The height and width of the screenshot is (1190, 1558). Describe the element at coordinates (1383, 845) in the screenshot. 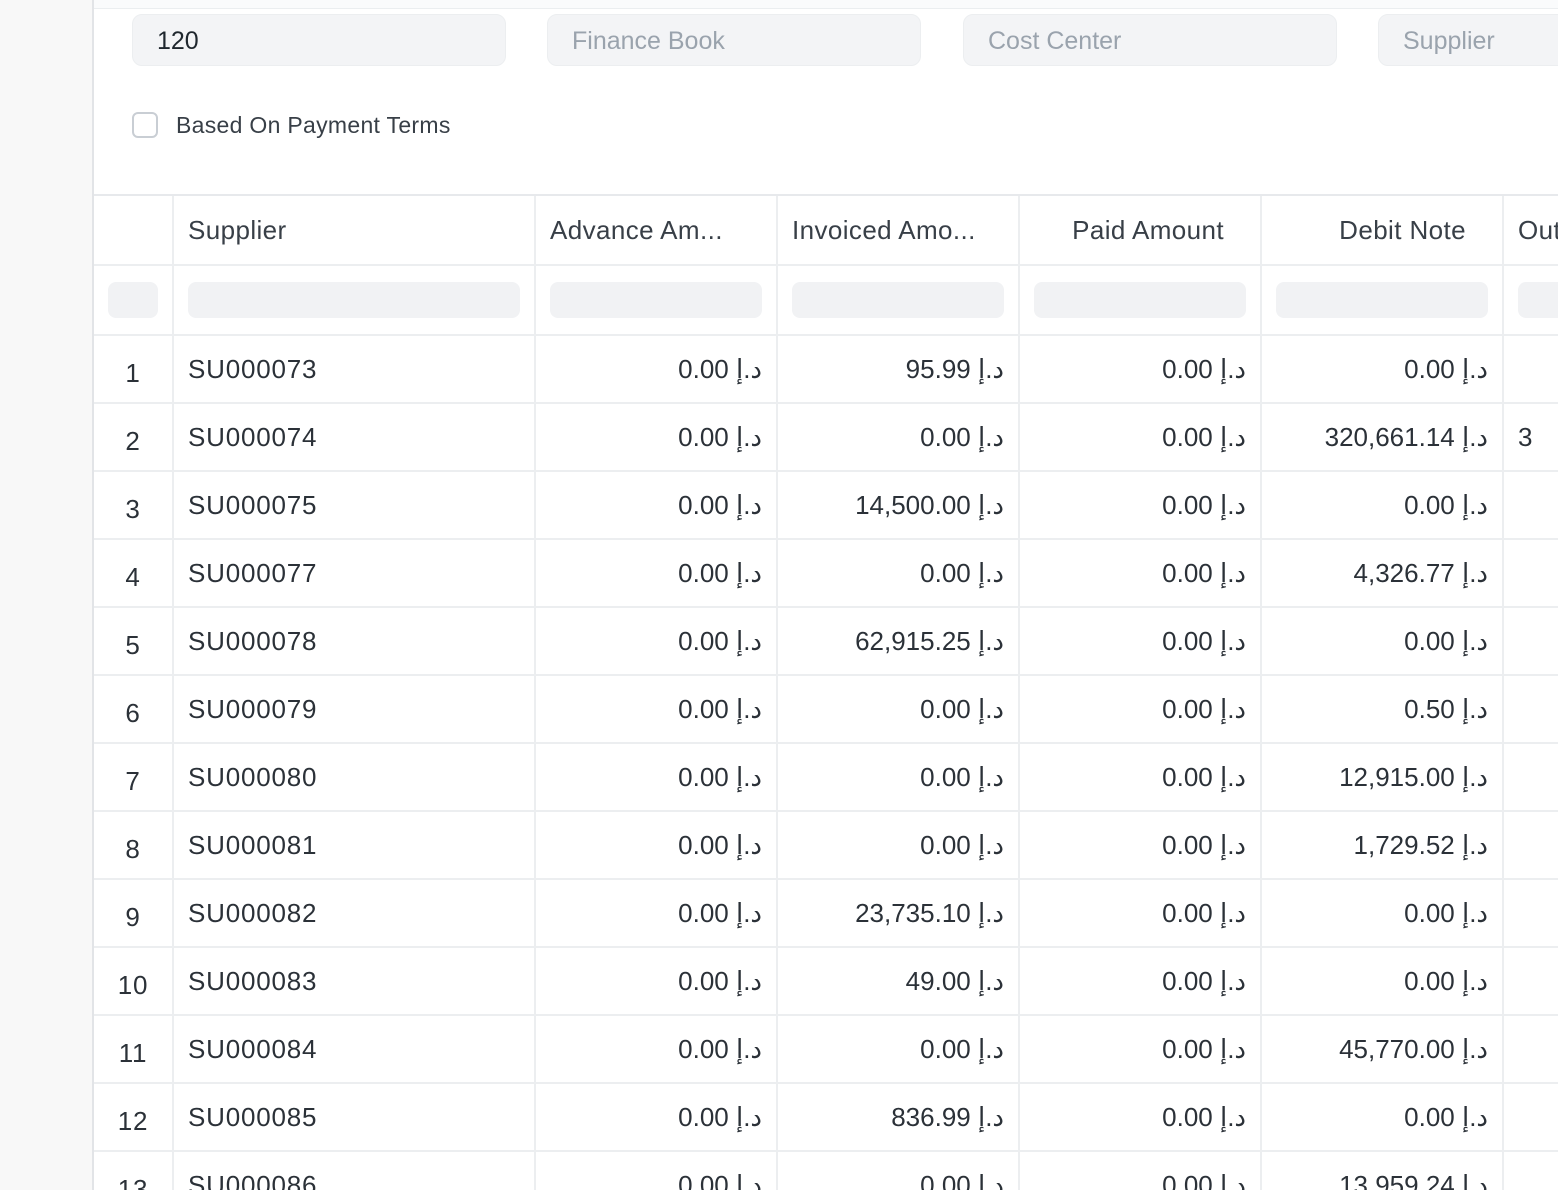

I see `debit-note-cell: 1,729.52 د.إ` at that location.